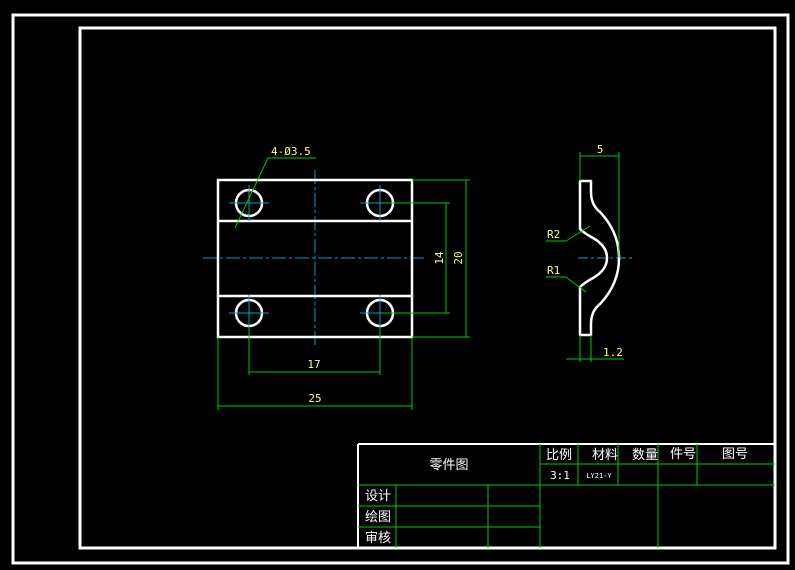  I want to click on dim-text-17: 17, so click(313, 364).